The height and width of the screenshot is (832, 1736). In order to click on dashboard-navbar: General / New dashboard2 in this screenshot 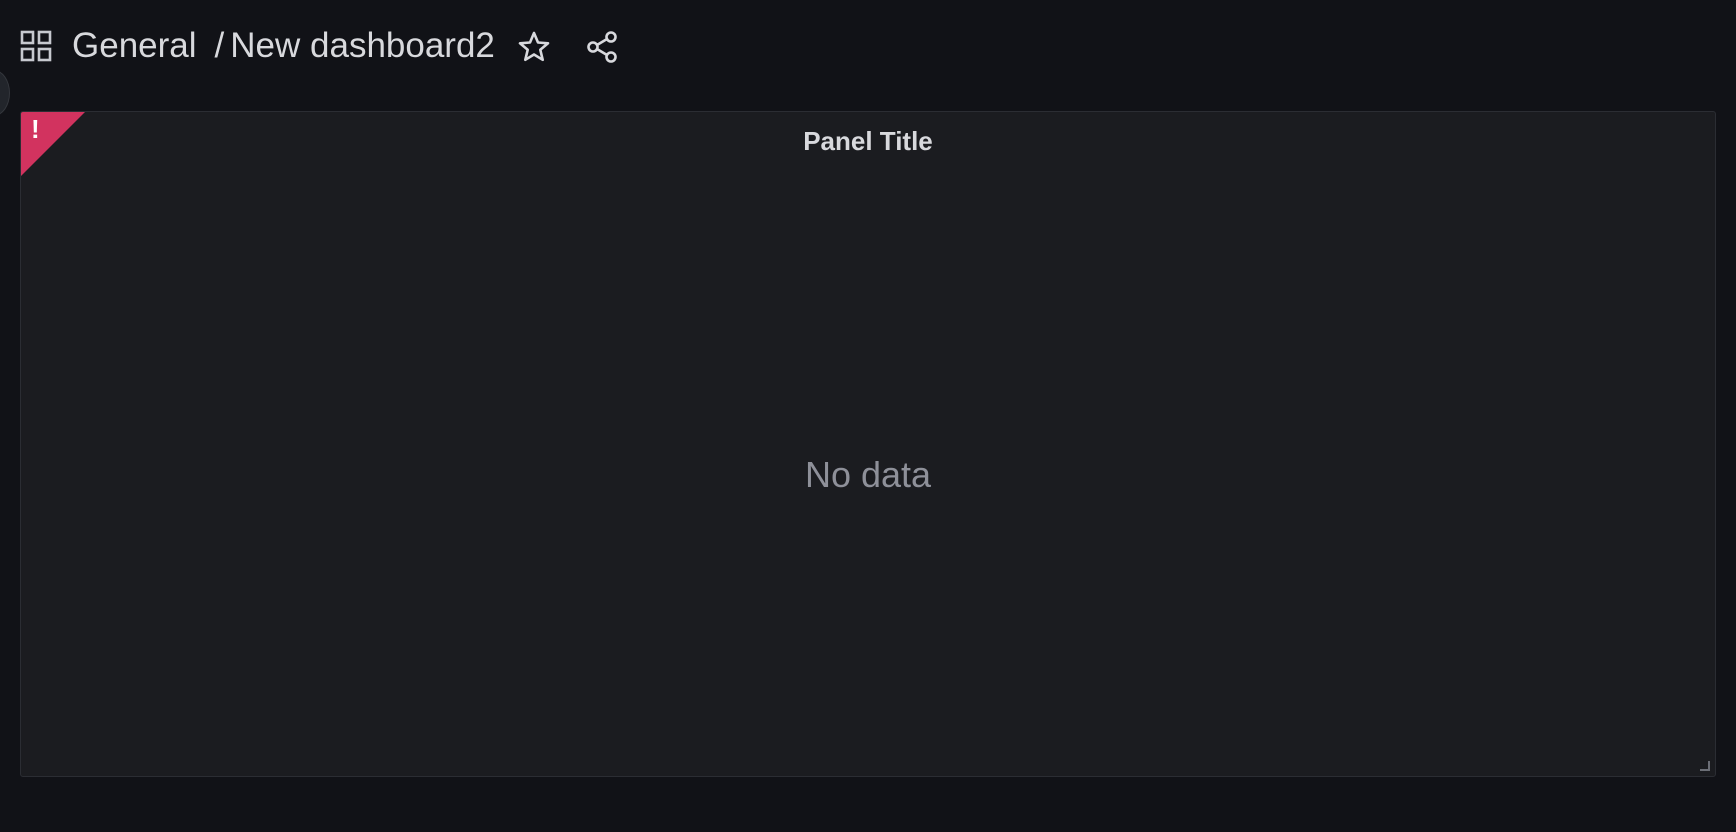, I will do `click(868, 46)`.